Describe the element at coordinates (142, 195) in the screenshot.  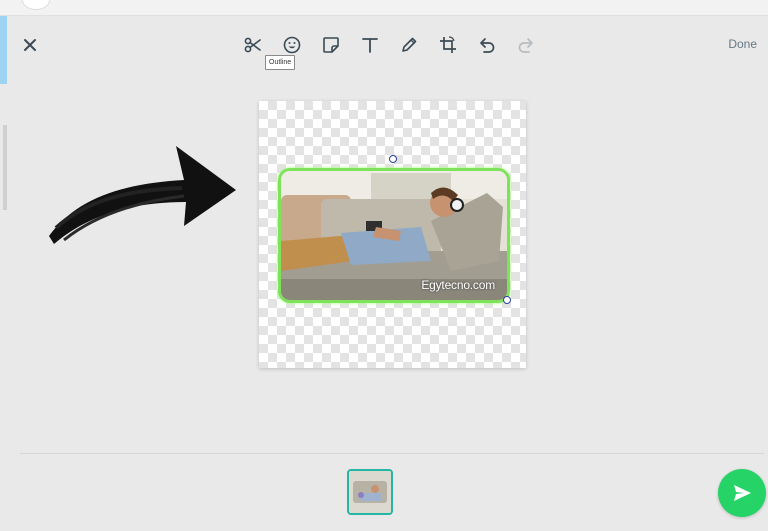
I see `arrow-icon` at that location.